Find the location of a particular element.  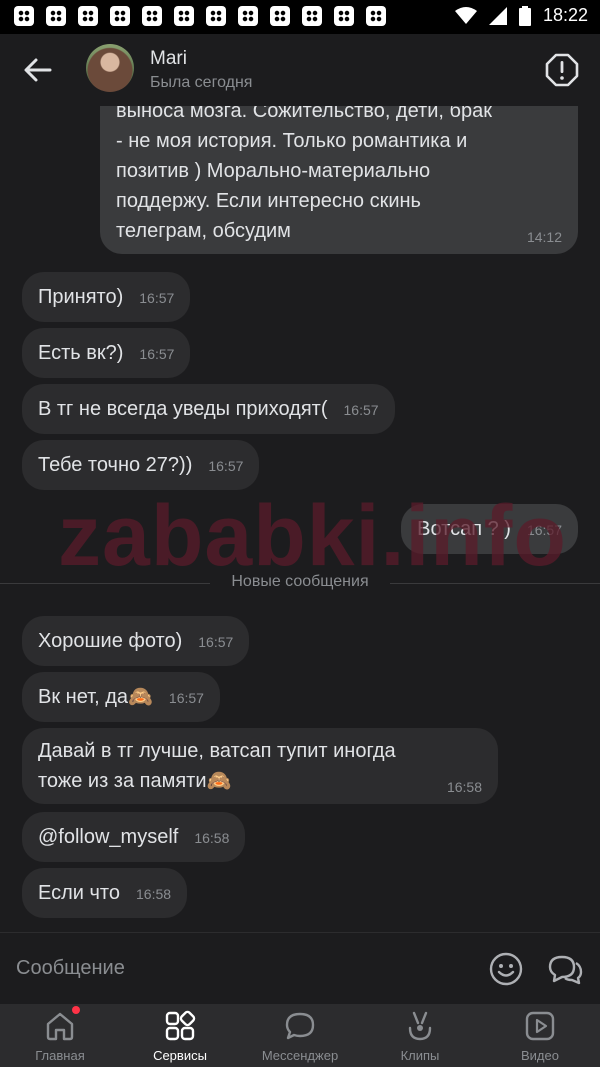

nav-item-video: Видео is located at coordinates (540, 1035).